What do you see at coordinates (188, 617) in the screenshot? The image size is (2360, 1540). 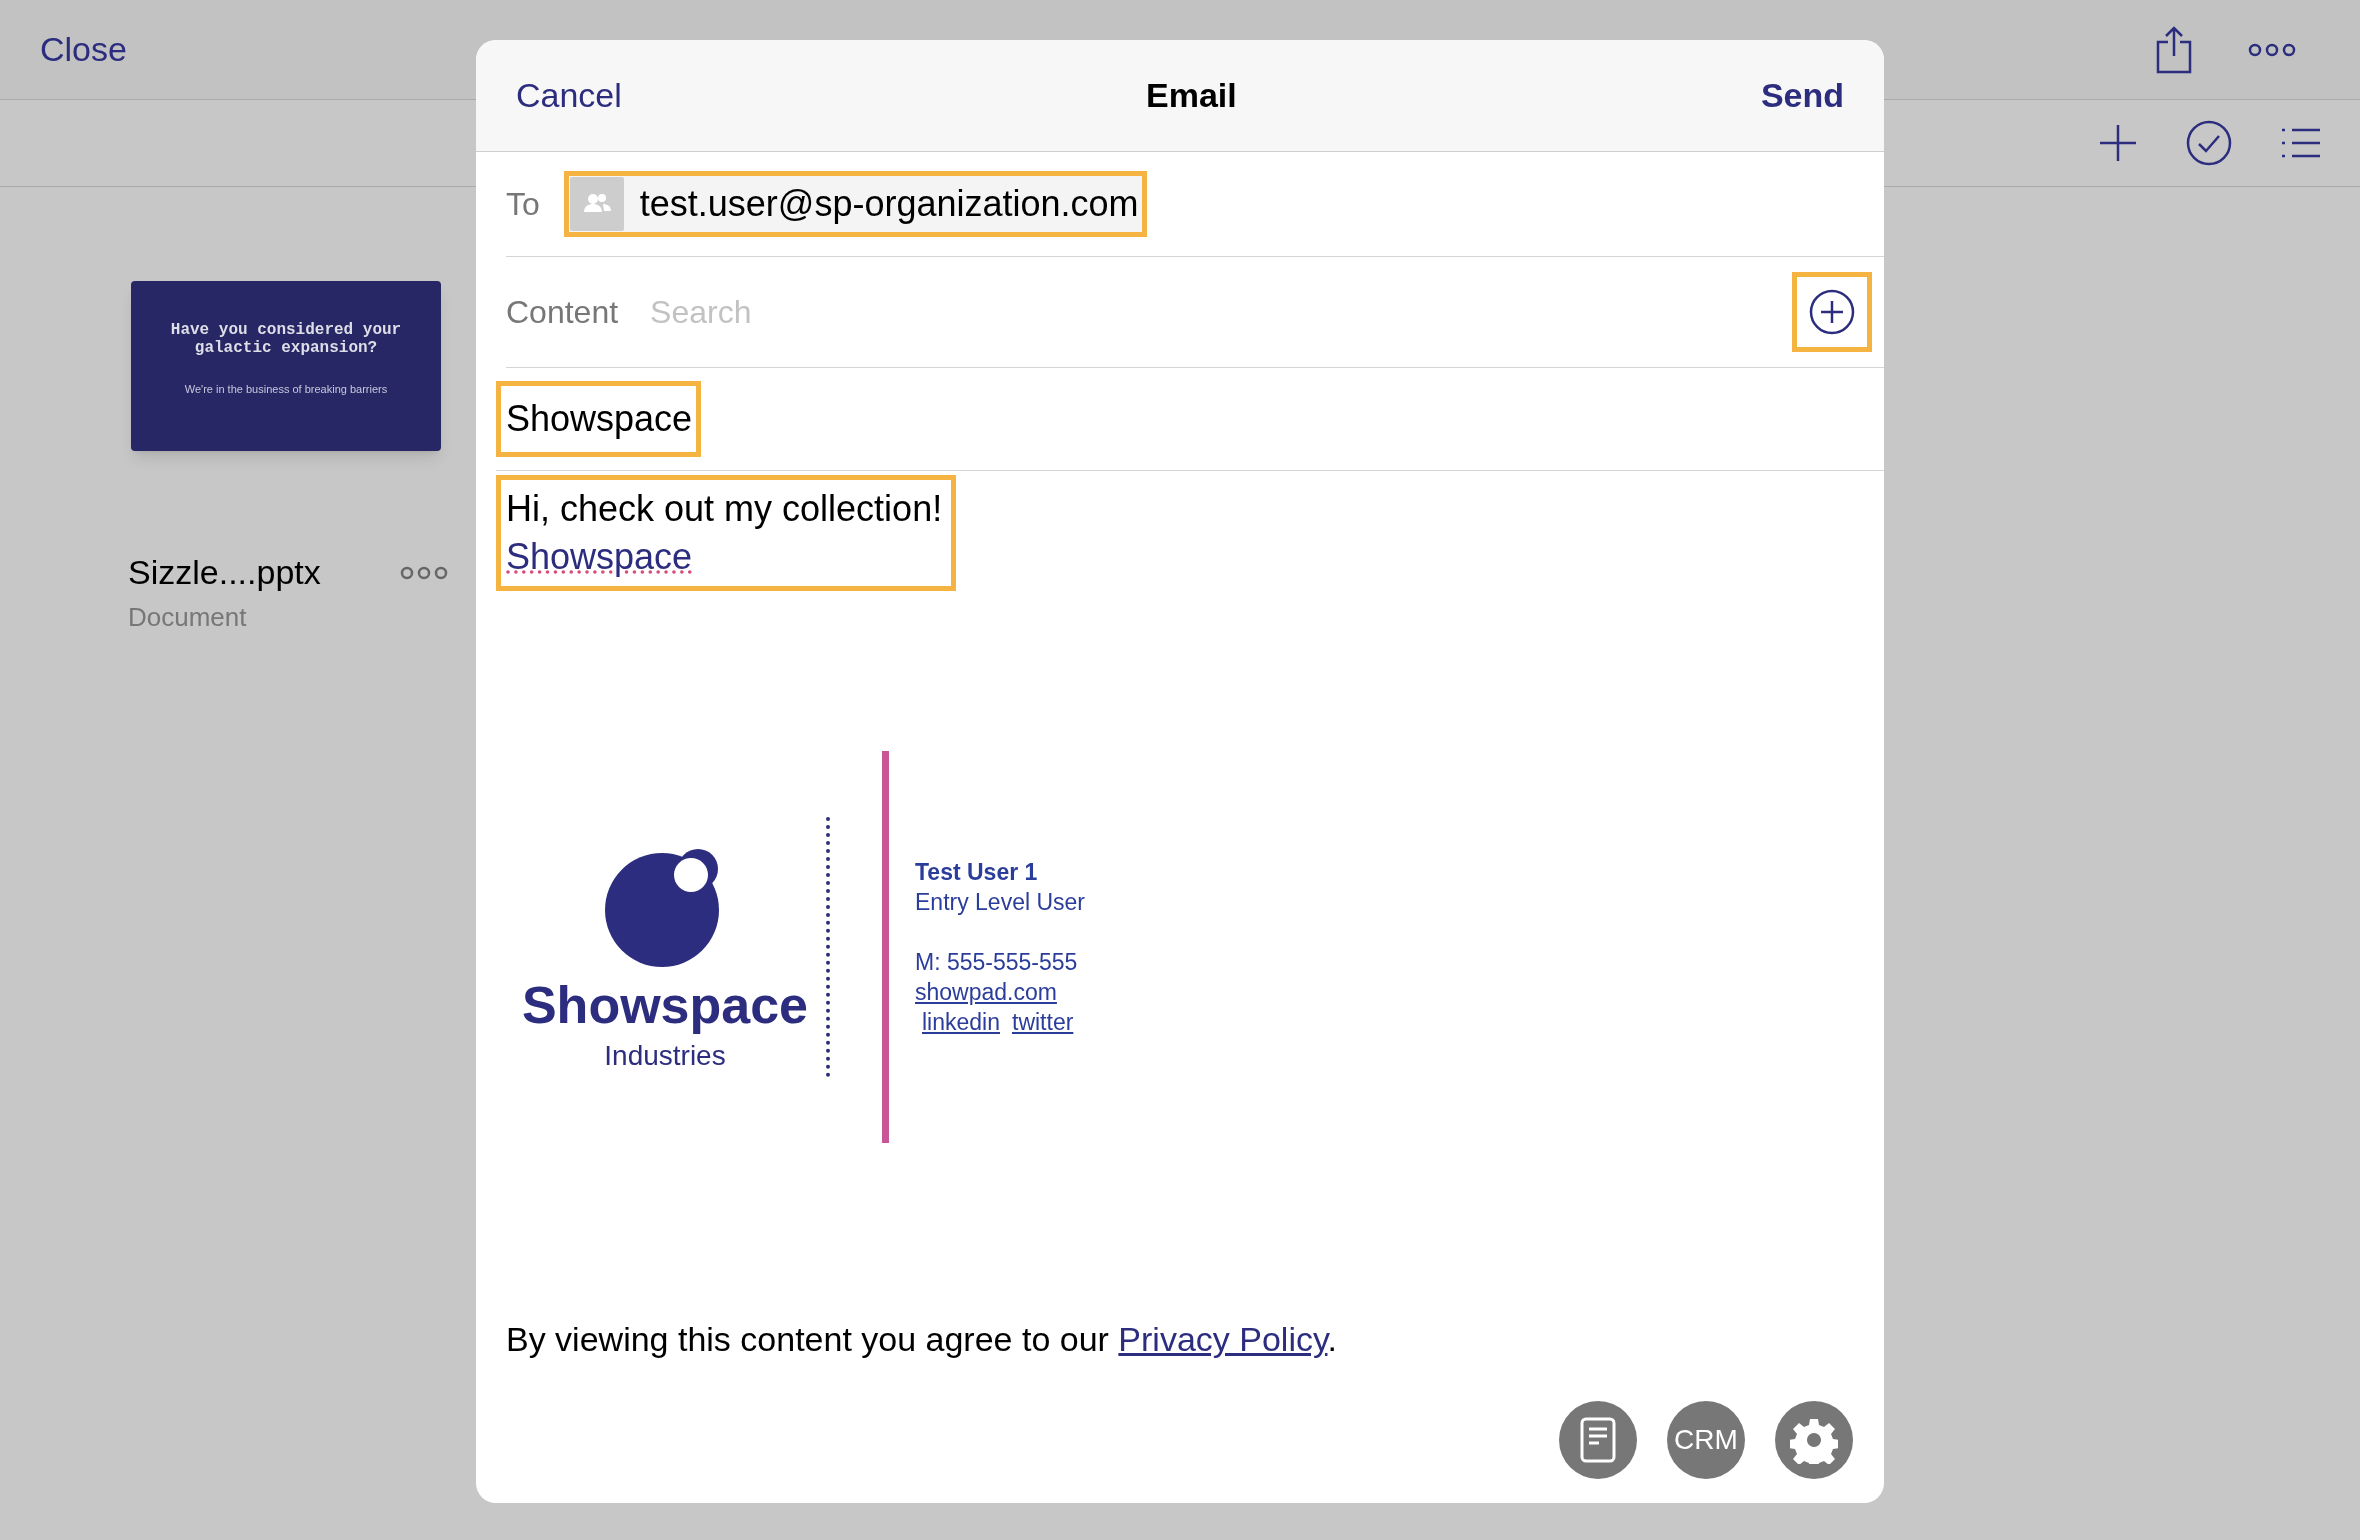 I see `document-type: Document` at bounding box center [188, 617].